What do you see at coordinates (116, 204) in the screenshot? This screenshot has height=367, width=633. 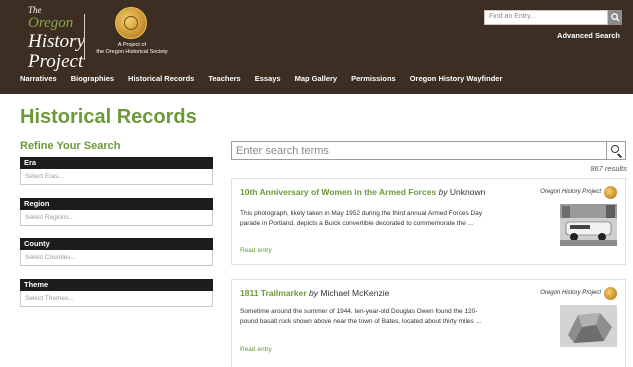 I see `facet-region-label: Region` at bounding box center [116, 204].